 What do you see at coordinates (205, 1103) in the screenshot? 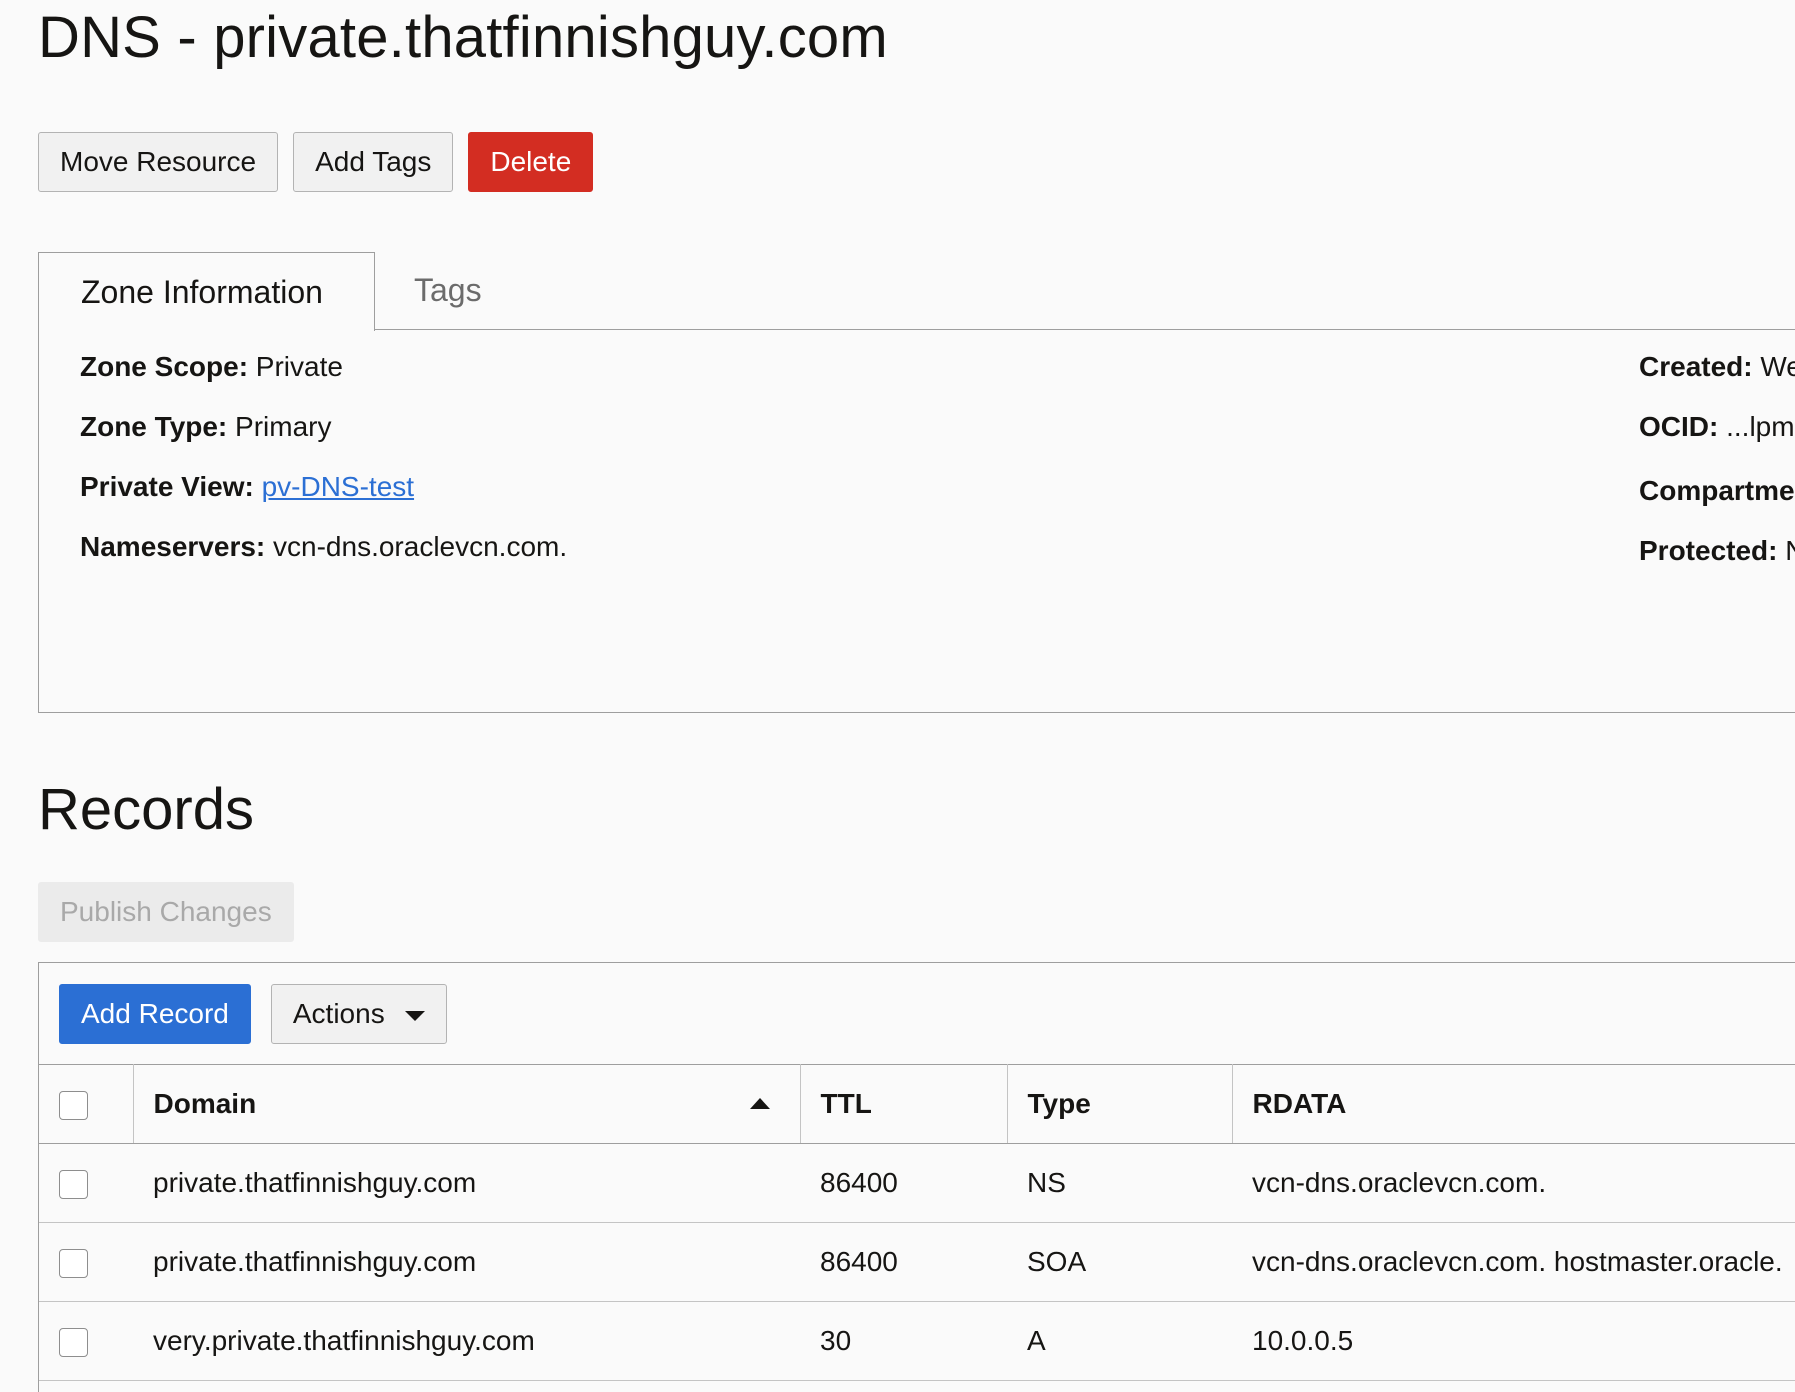
I see `domain-header-label: Domain` at bounding box center [205, 1103].